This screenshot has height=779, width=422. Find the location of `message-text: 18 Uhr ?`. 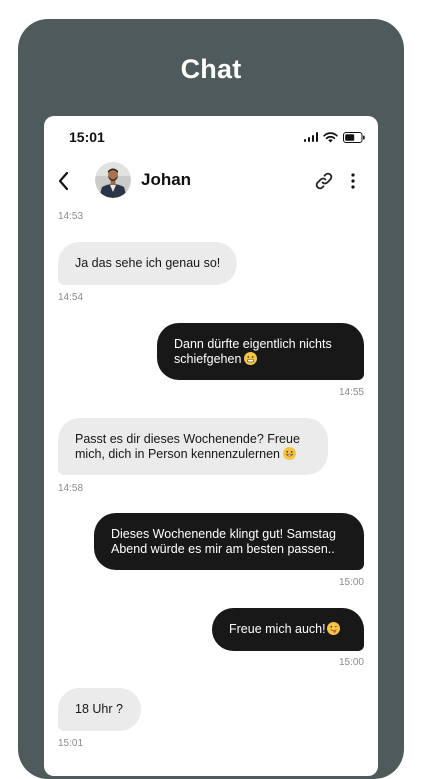

message-text: 18 Uhr ? is located at coordinates (99, 709).